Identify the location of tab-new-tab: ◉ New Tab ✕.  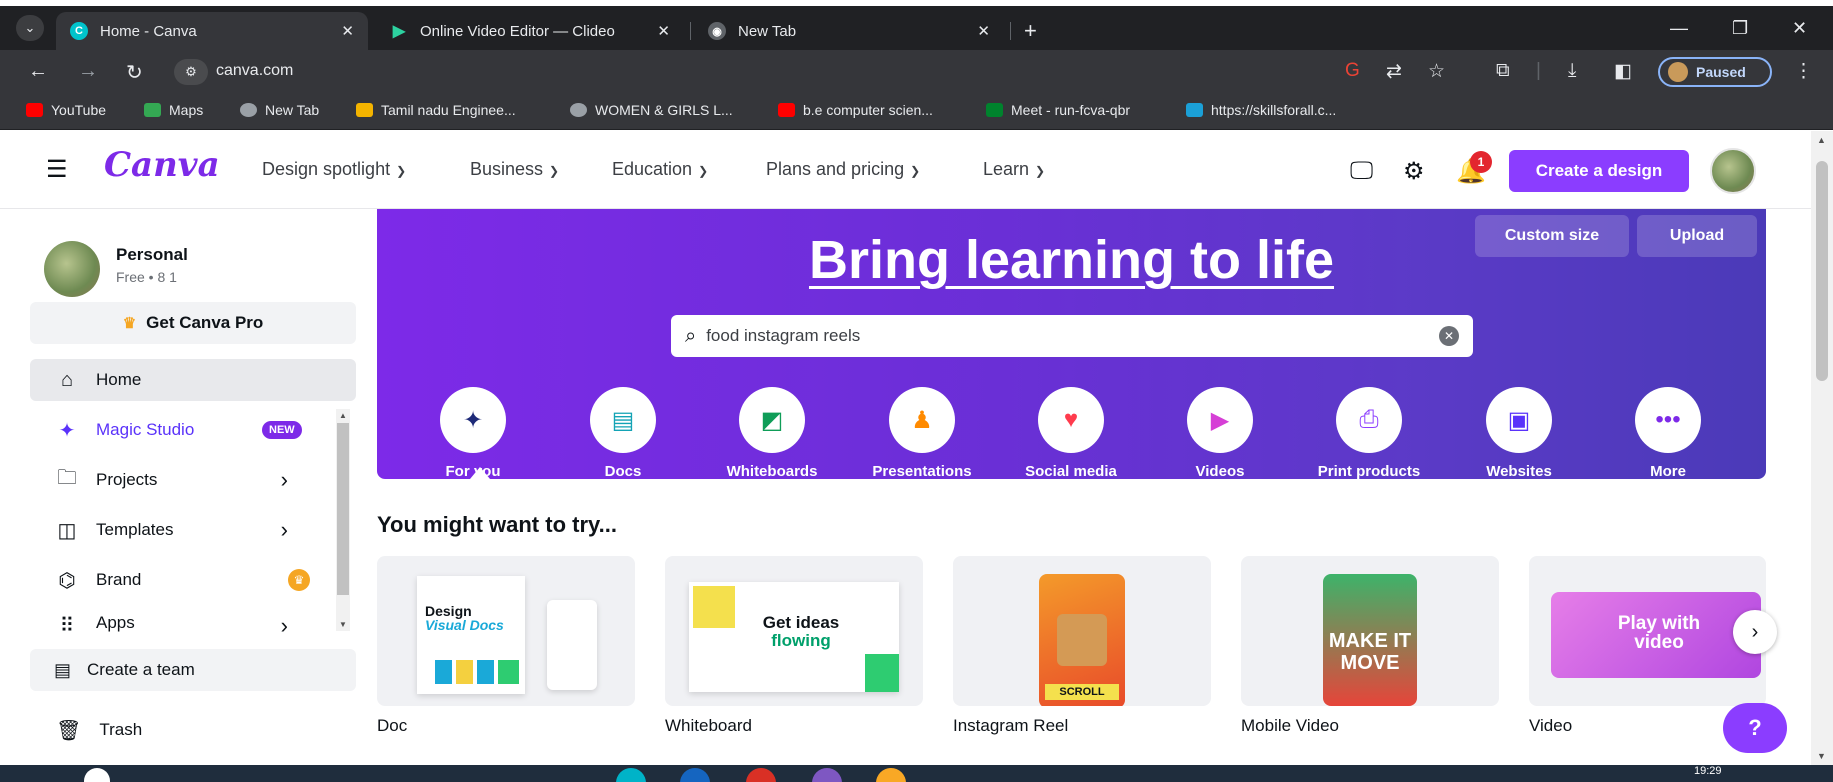
(849, 31).